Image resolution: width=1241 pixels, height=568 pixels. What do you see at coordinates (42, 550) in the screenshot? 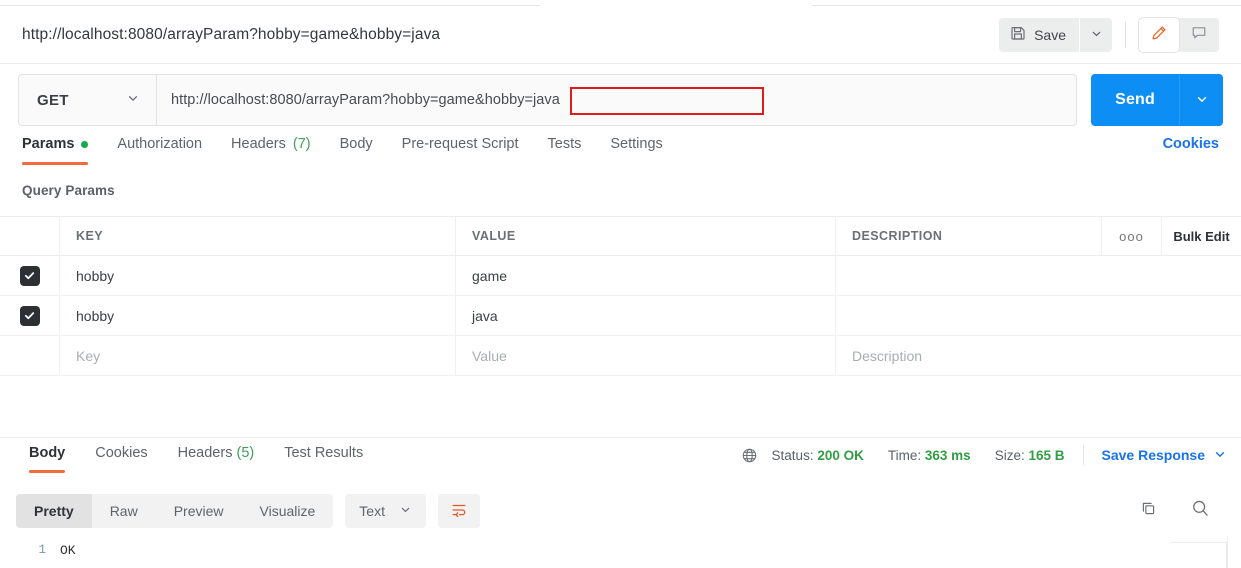
I see `line-number: 1` at bounding box center [42, 550].